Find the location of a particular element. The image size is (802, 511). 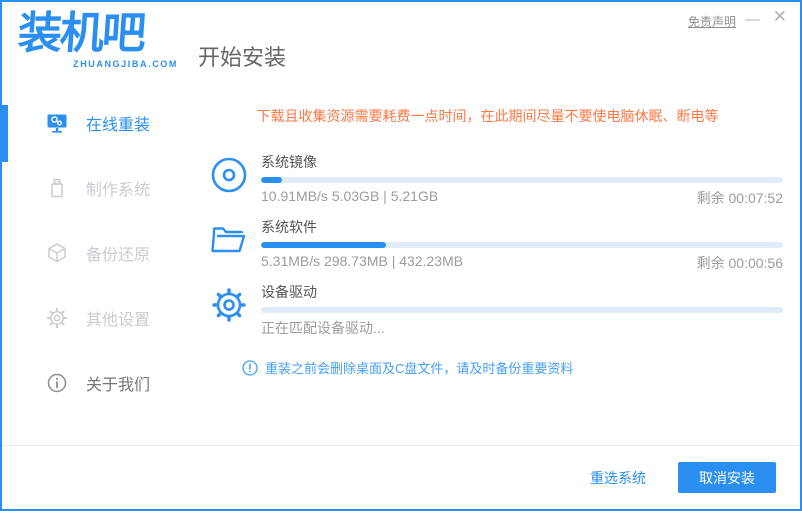

backup-box-icon is located at coordinates (57, 253).